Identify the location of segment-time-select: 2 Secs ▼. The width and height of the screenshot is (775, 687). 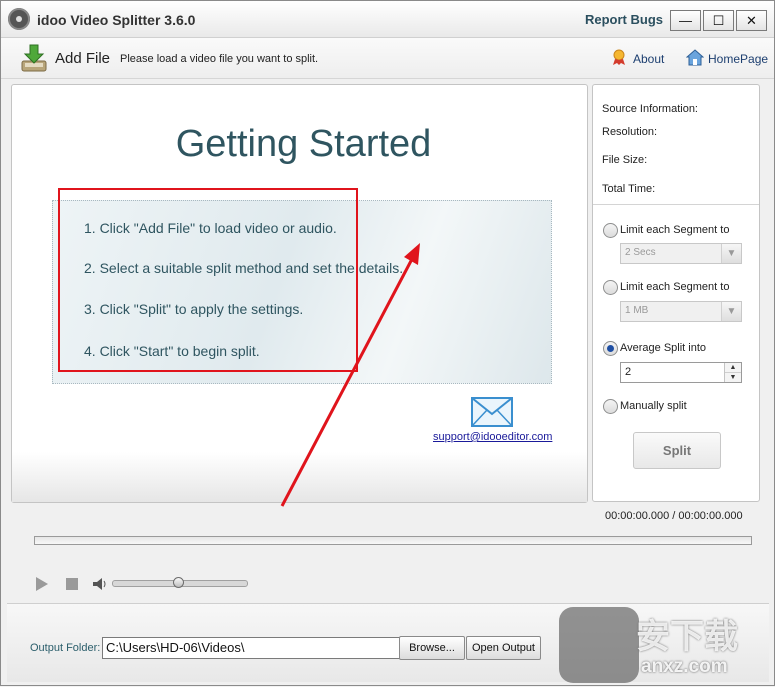
(681, 253).